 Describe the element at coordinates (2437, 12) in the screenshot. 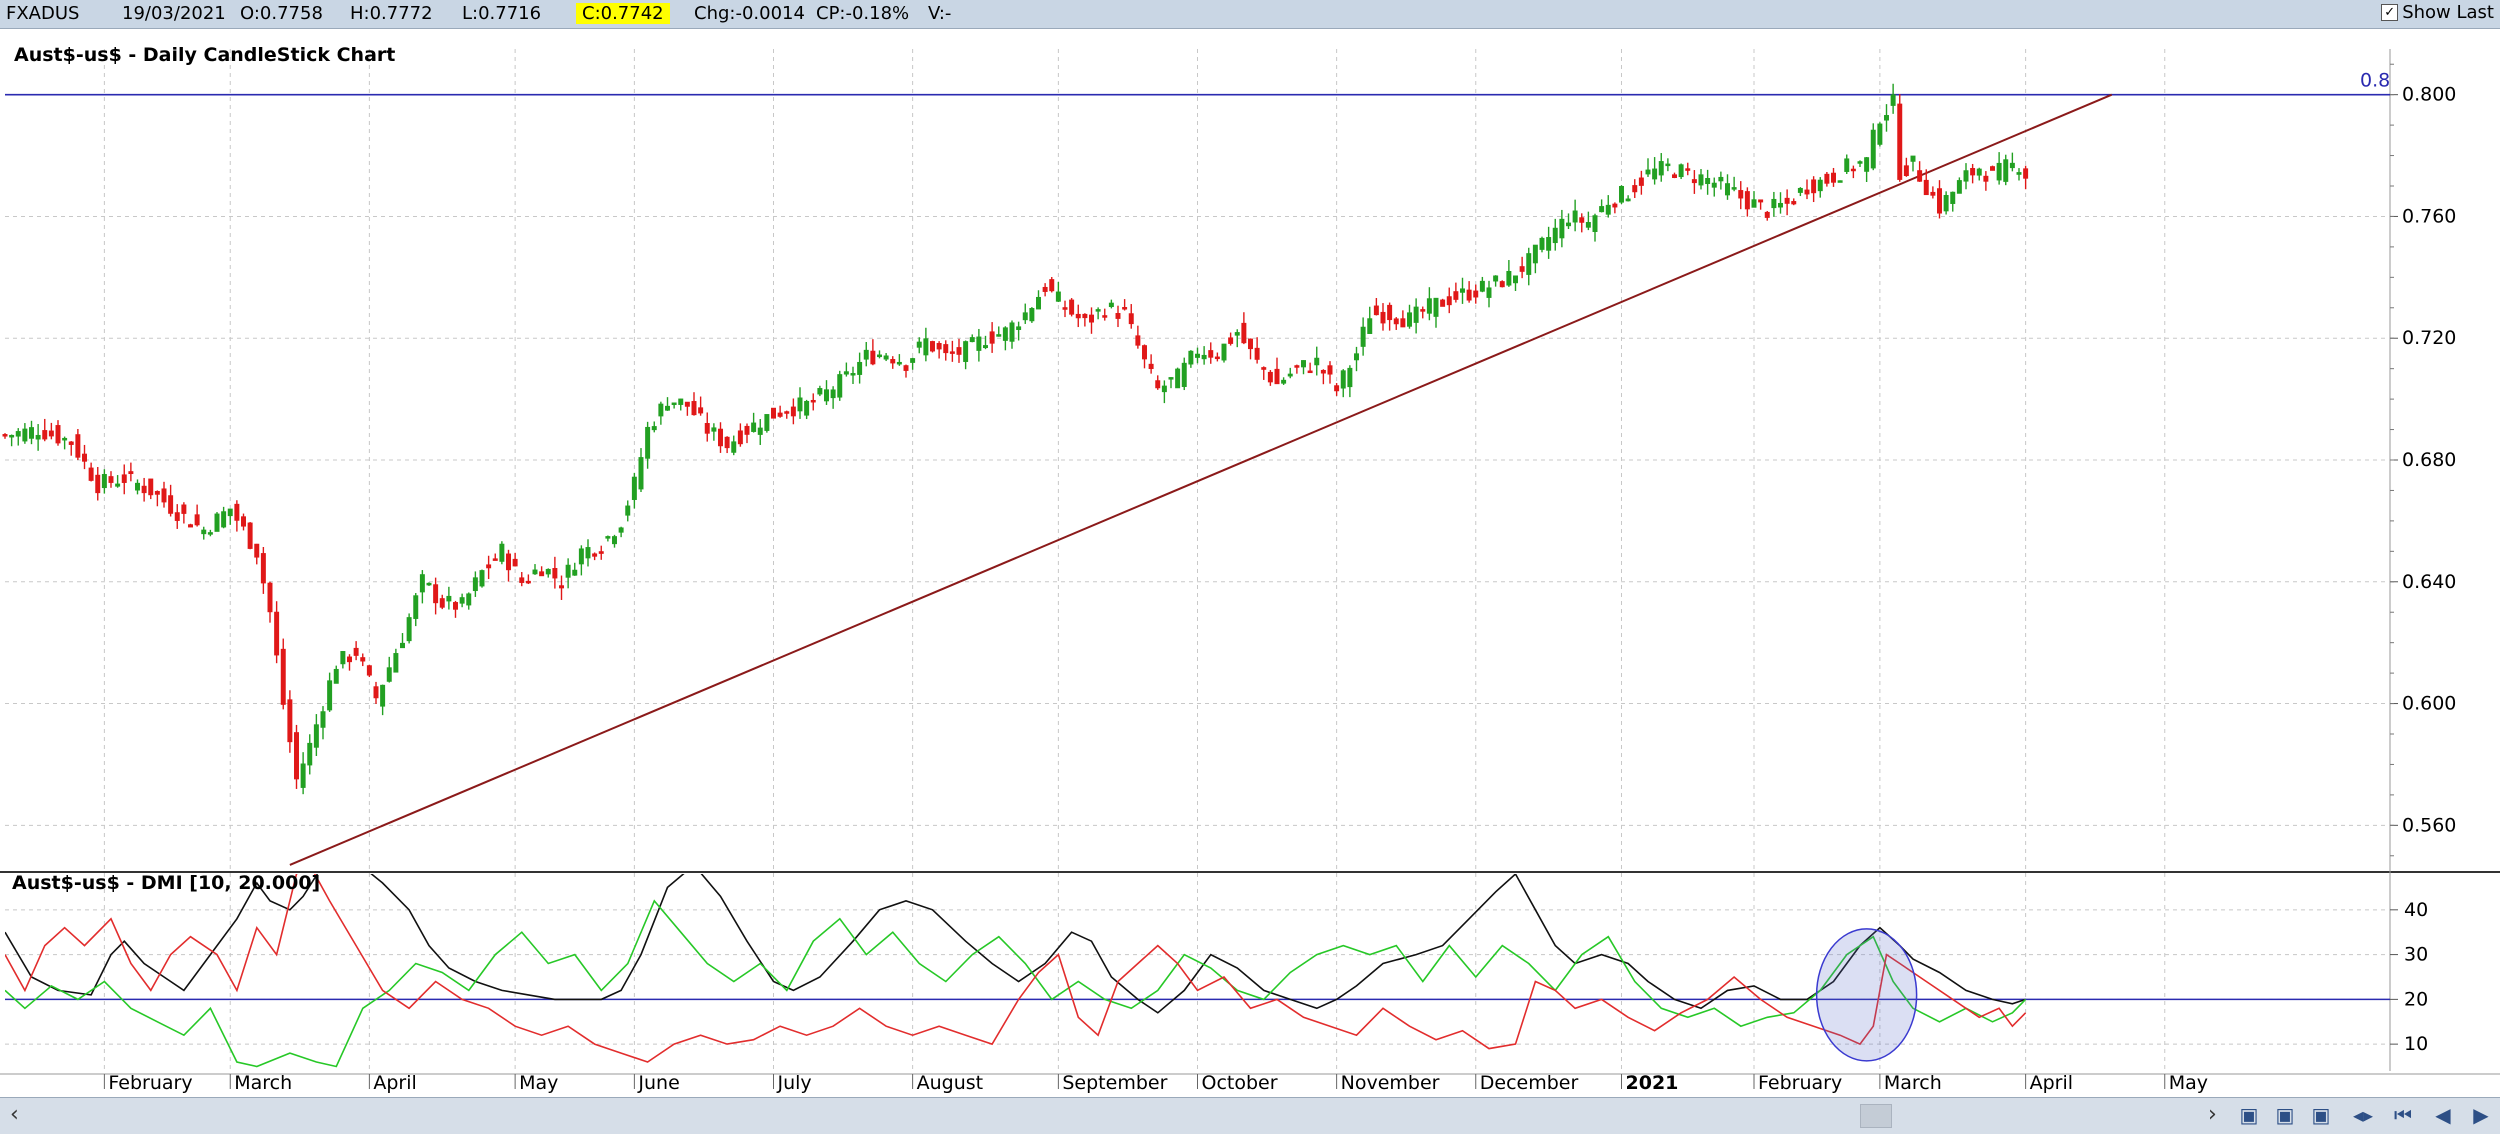

I see `show-last-toggle: ✓ Show Last` at that location.